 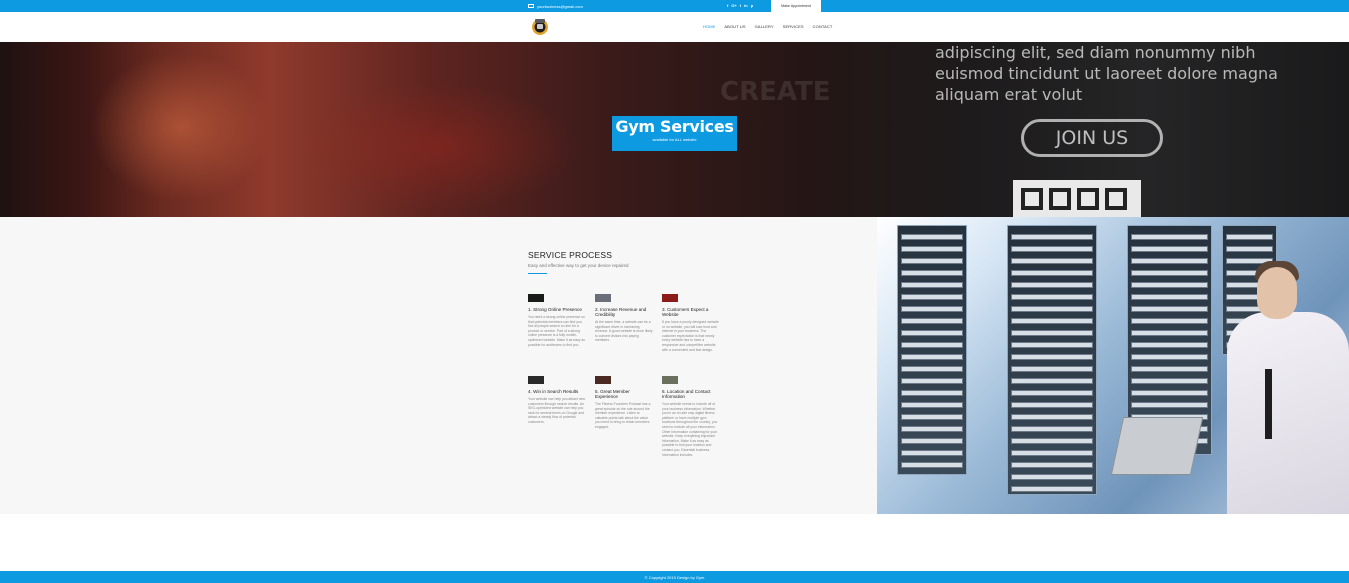 What do you see at coordinates (793, 26) in the screenshot?
I see `nav-item-services: SERVICES` at bounding box center [793, 26].